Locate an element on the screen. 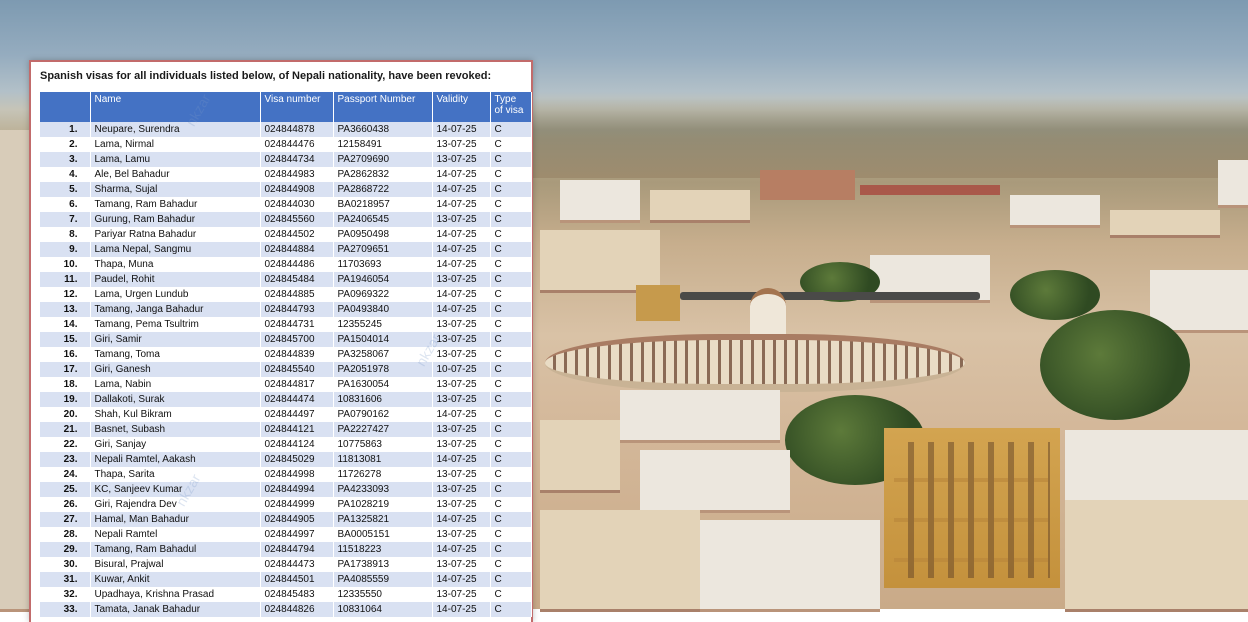  column-header-name: Name is located at coordinates (175, 107).